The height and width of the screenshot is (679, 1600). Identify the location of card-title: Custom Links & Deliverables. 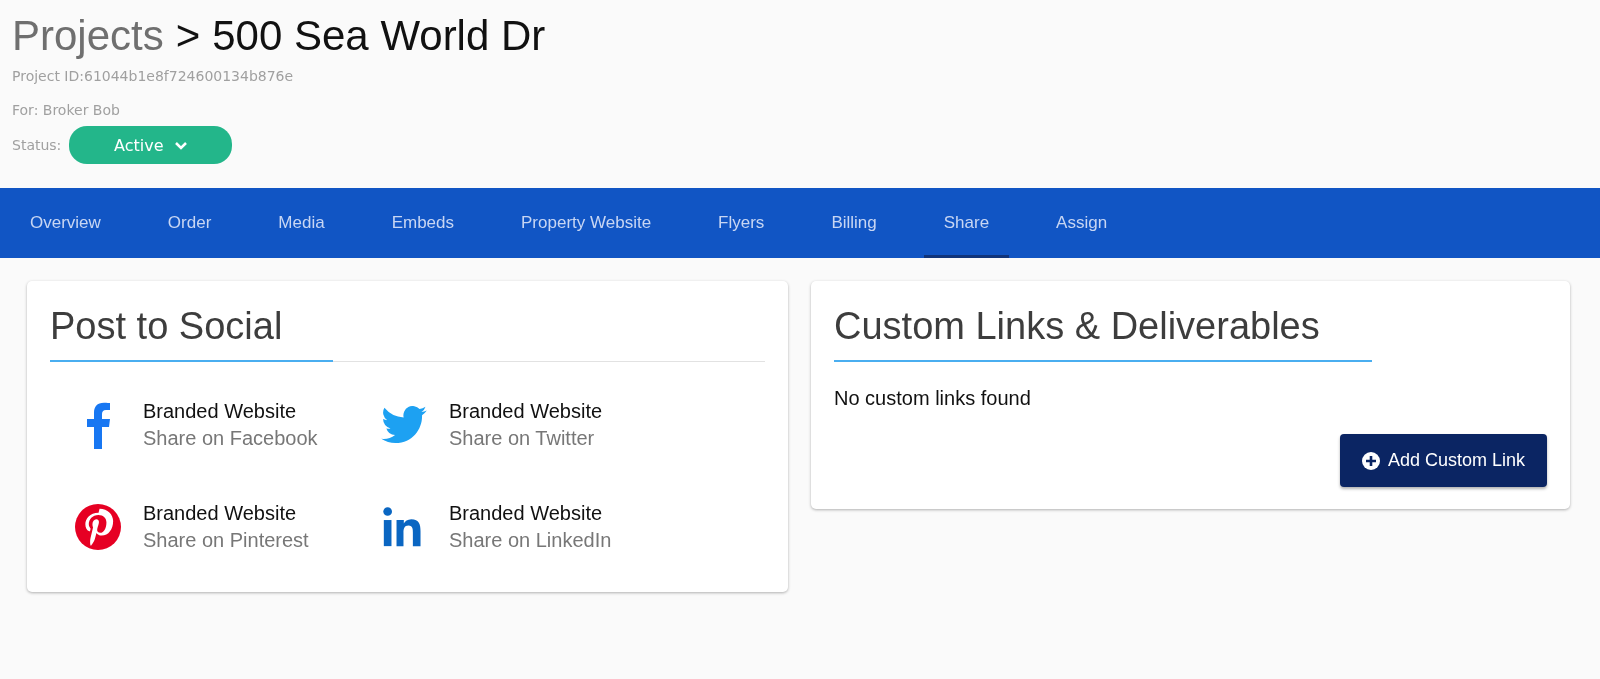
(1077, 327).